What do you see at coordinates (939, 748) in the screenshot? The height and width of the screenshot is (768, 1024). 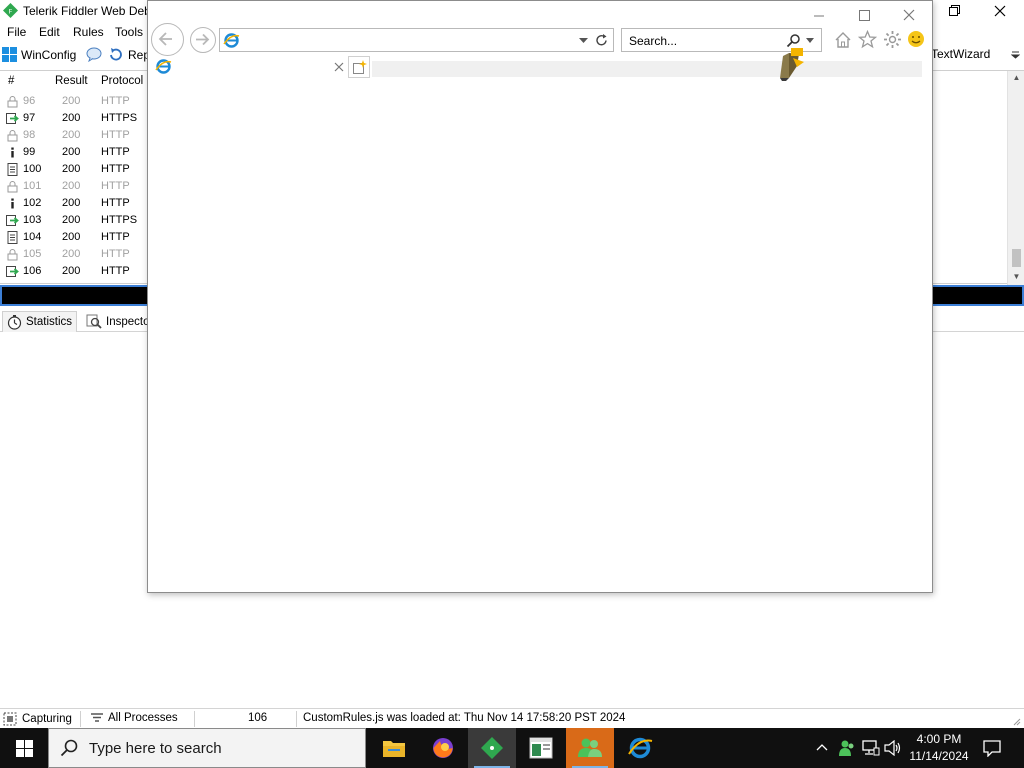 I see `system-clock: 4:00 PM 11/14/2024` at bounding box center [939, 748].